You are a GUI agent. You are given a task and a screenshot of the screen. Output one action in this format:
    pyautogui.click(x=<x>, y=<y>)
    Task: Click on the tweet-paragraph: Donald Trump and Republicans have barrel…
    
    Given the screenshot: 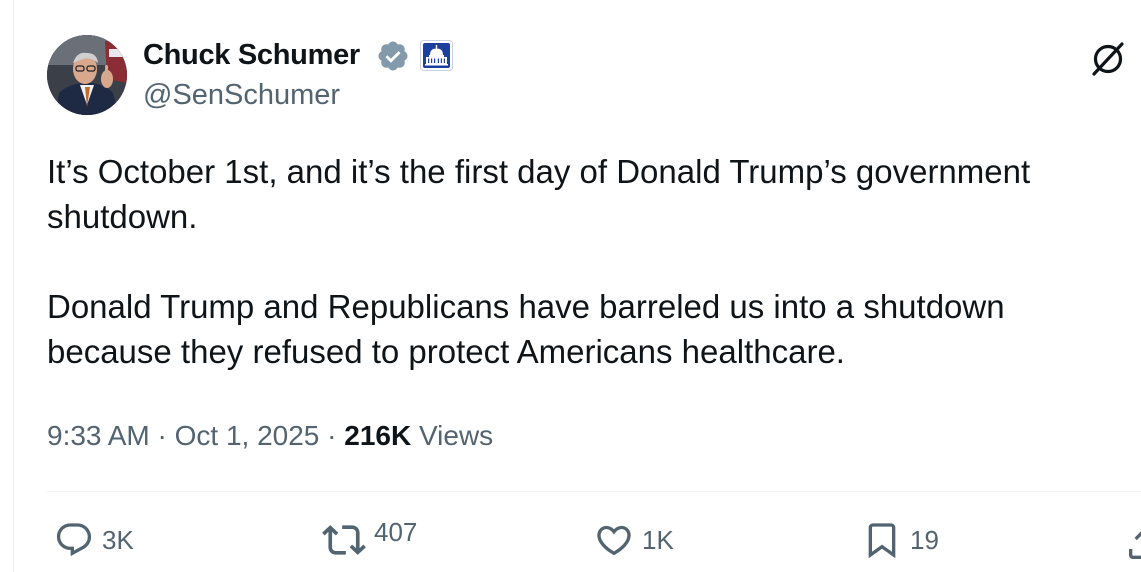 What is the action you would take?
    pyautogui.click(x=526, y=329)
    